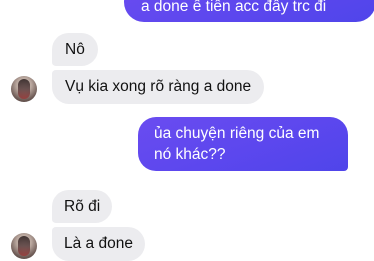 The image size is (374, 261). What do you see at coordinates (98, 244) in the screenshot?
I see `incoming-message-bubble: Là a đone` at bounding box center [98, 244].